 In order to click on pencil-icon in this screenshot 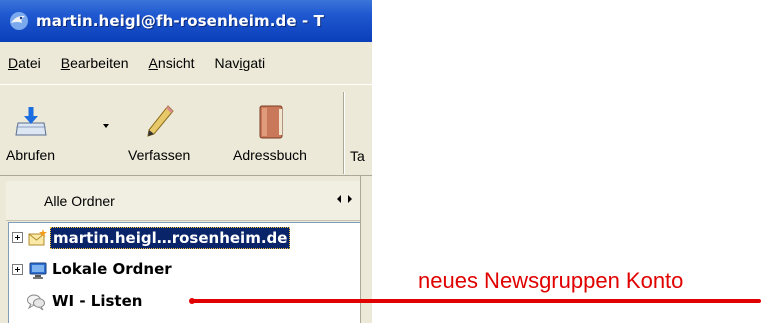, I will do `click(160, 121)`.